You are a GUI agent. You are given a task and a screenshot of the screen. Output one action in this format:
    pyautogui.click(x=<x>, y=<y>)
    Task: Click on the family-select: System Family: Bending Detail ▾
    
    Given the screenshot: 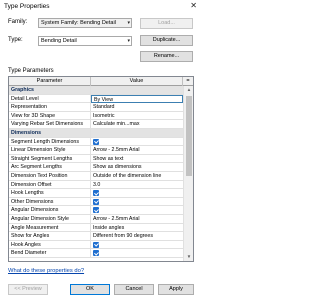 What is the action you would take?
    pyautogui.click(x=85, y=23)
    